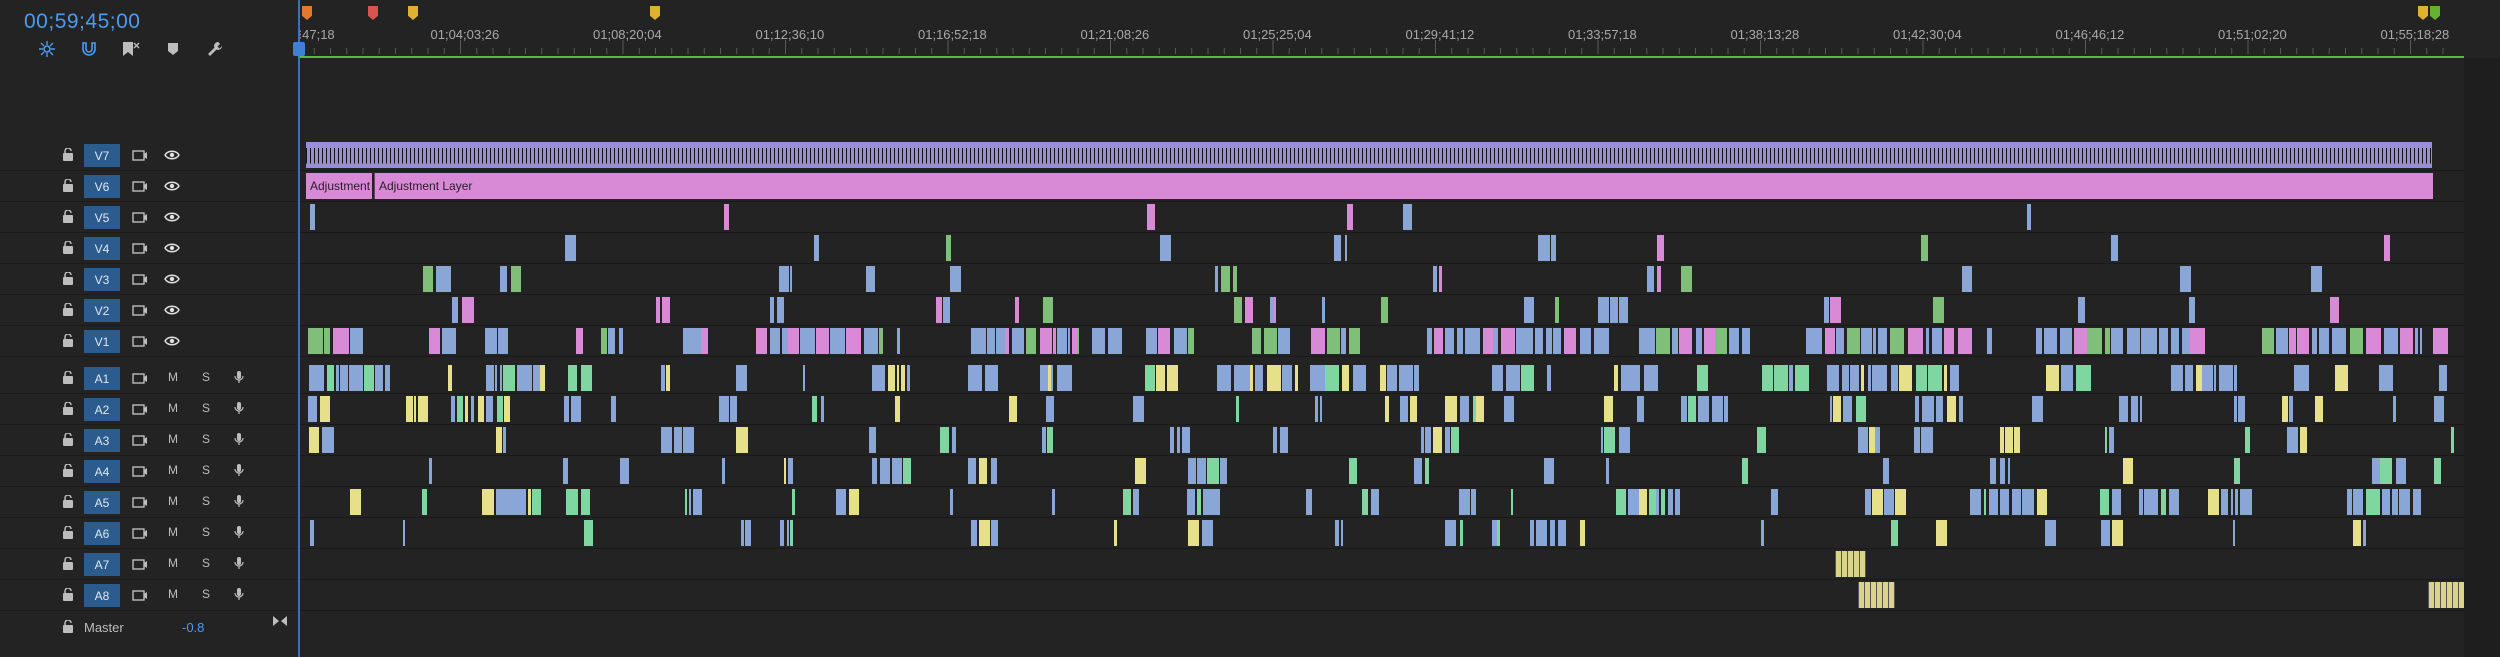 This screenshot has height=657, width=2500. Describe the element at coordinates (173, 49) in the screenshot. I see `marker-icon` at that location.